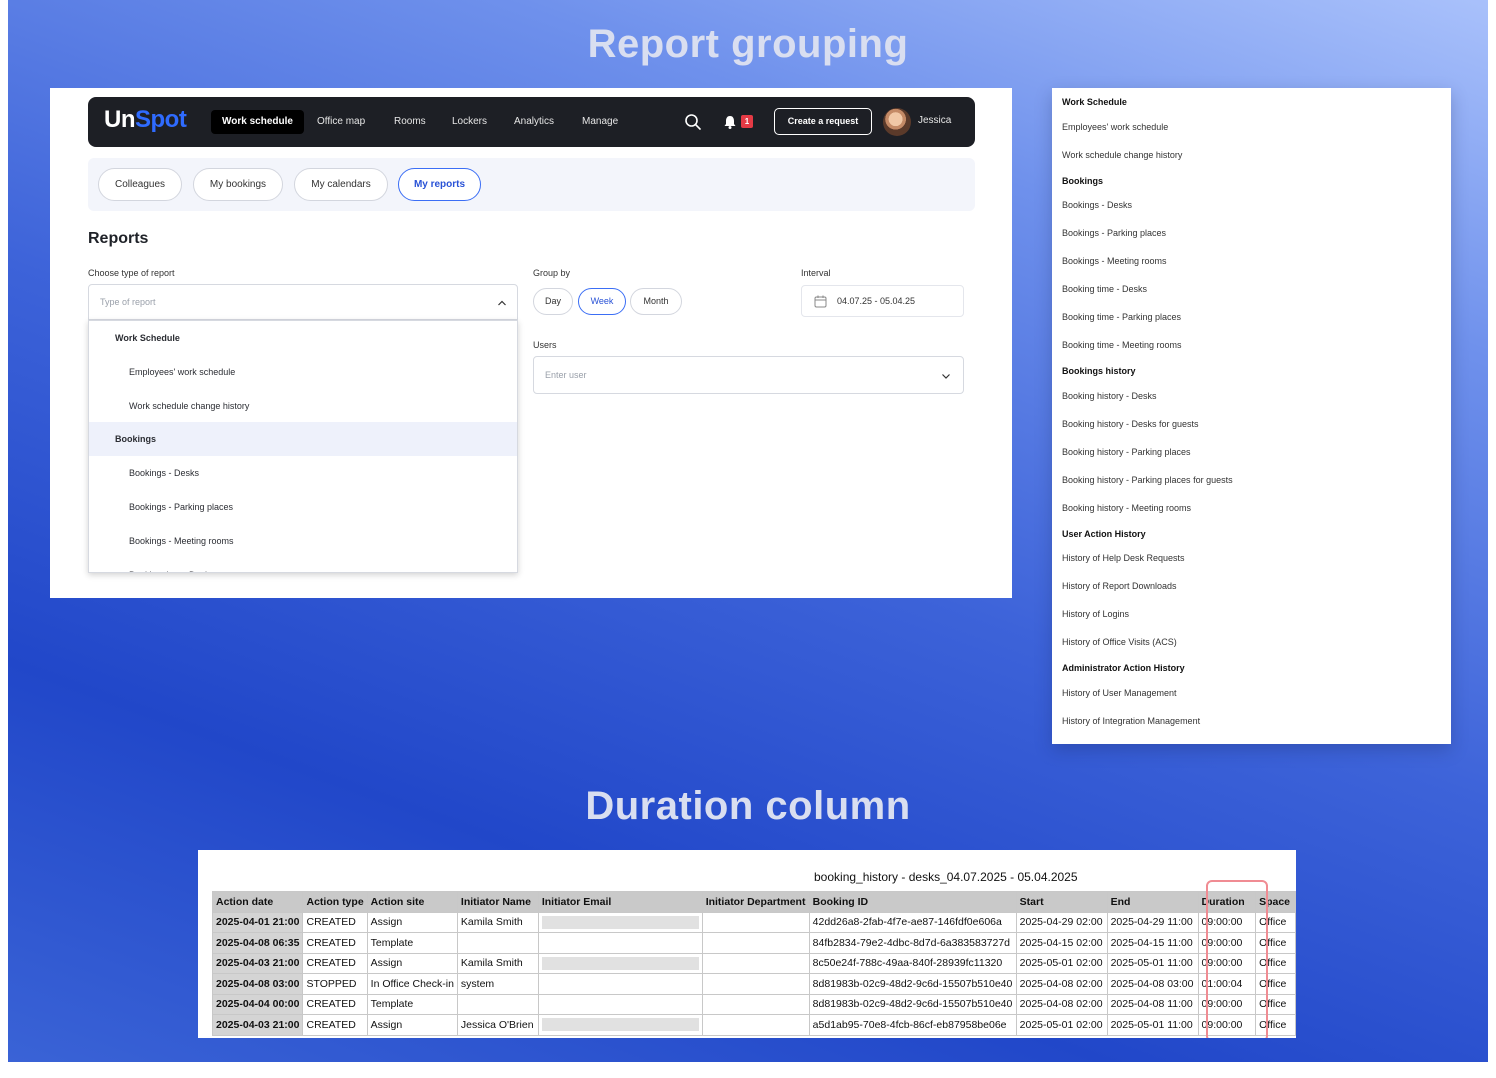  What do you see at coordinates (934, 120) in the screenshot?
I see `user-name: Jessica` at bounding box center [934, 120].